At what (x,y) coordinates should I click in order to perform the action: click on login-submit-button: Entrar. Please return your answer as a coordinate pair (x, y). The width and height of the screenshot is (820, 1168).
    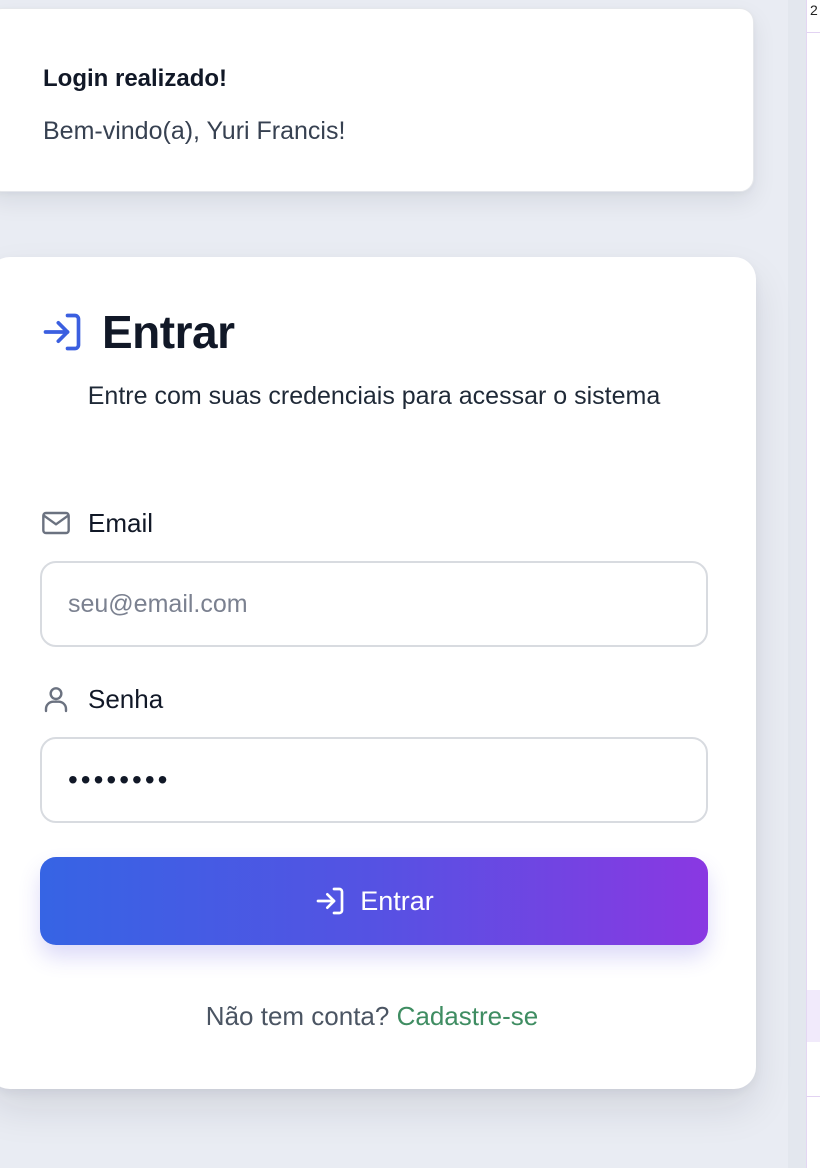
    Looking at the image, I should click on (374, 901).